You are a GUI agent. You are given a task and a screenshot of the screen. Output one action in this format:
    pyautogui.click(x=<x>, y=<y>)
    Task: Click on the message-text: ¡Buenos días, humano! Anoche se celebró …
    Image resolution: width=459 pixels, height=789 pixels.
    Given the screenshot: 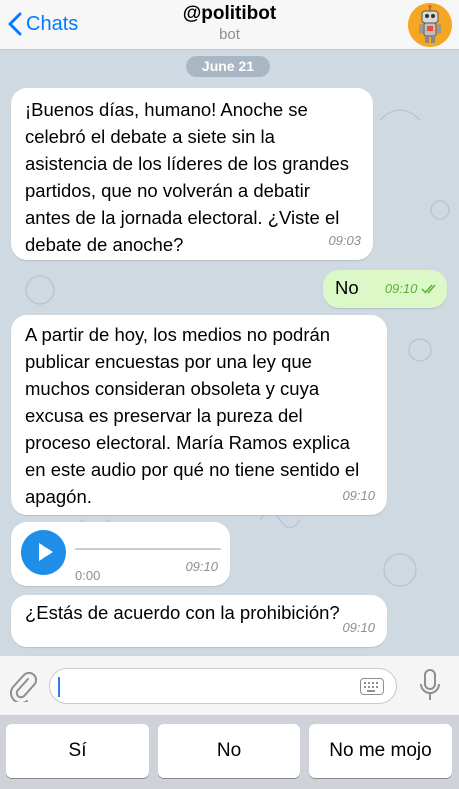 What is the action you would take?
    pyautogui.click(x=187, y=177)
    